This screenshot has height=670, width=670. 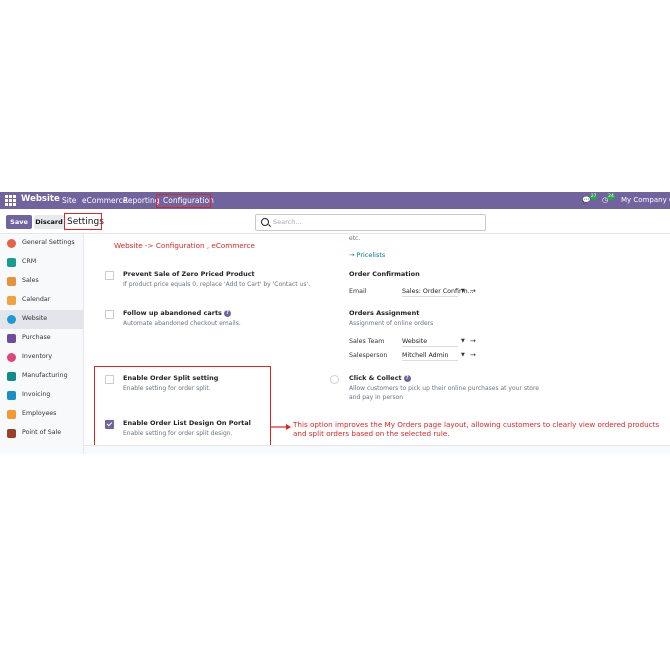 What do you see at coordinates (11, 433) in the screenshot?
I see `point-of-sale-icon` at bounding box center [11, 433].